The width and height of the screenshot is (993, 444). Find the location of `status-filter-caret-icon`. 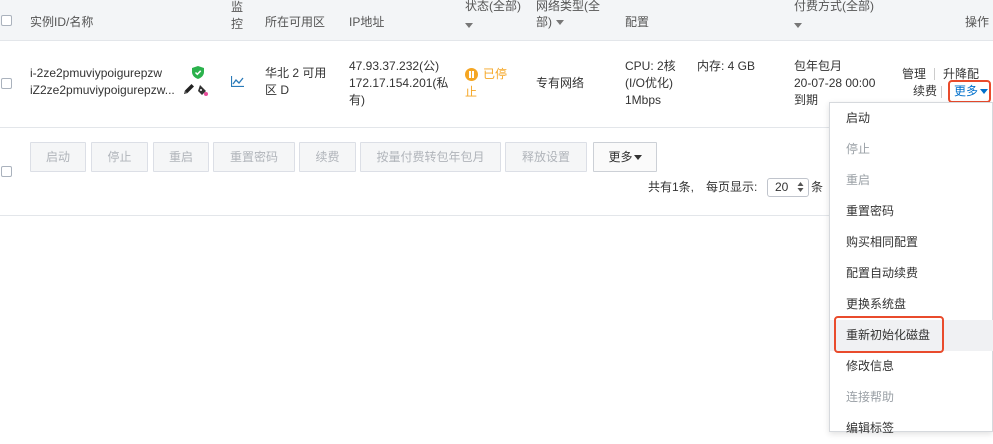

status-filter-caret-icon is located at coordinates (469, 25).